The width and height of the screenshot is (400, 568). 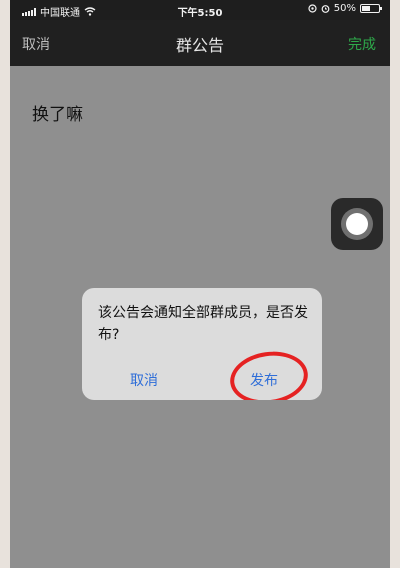 I want to click on nav-done-button: 完成, so click(x=362, y=44).